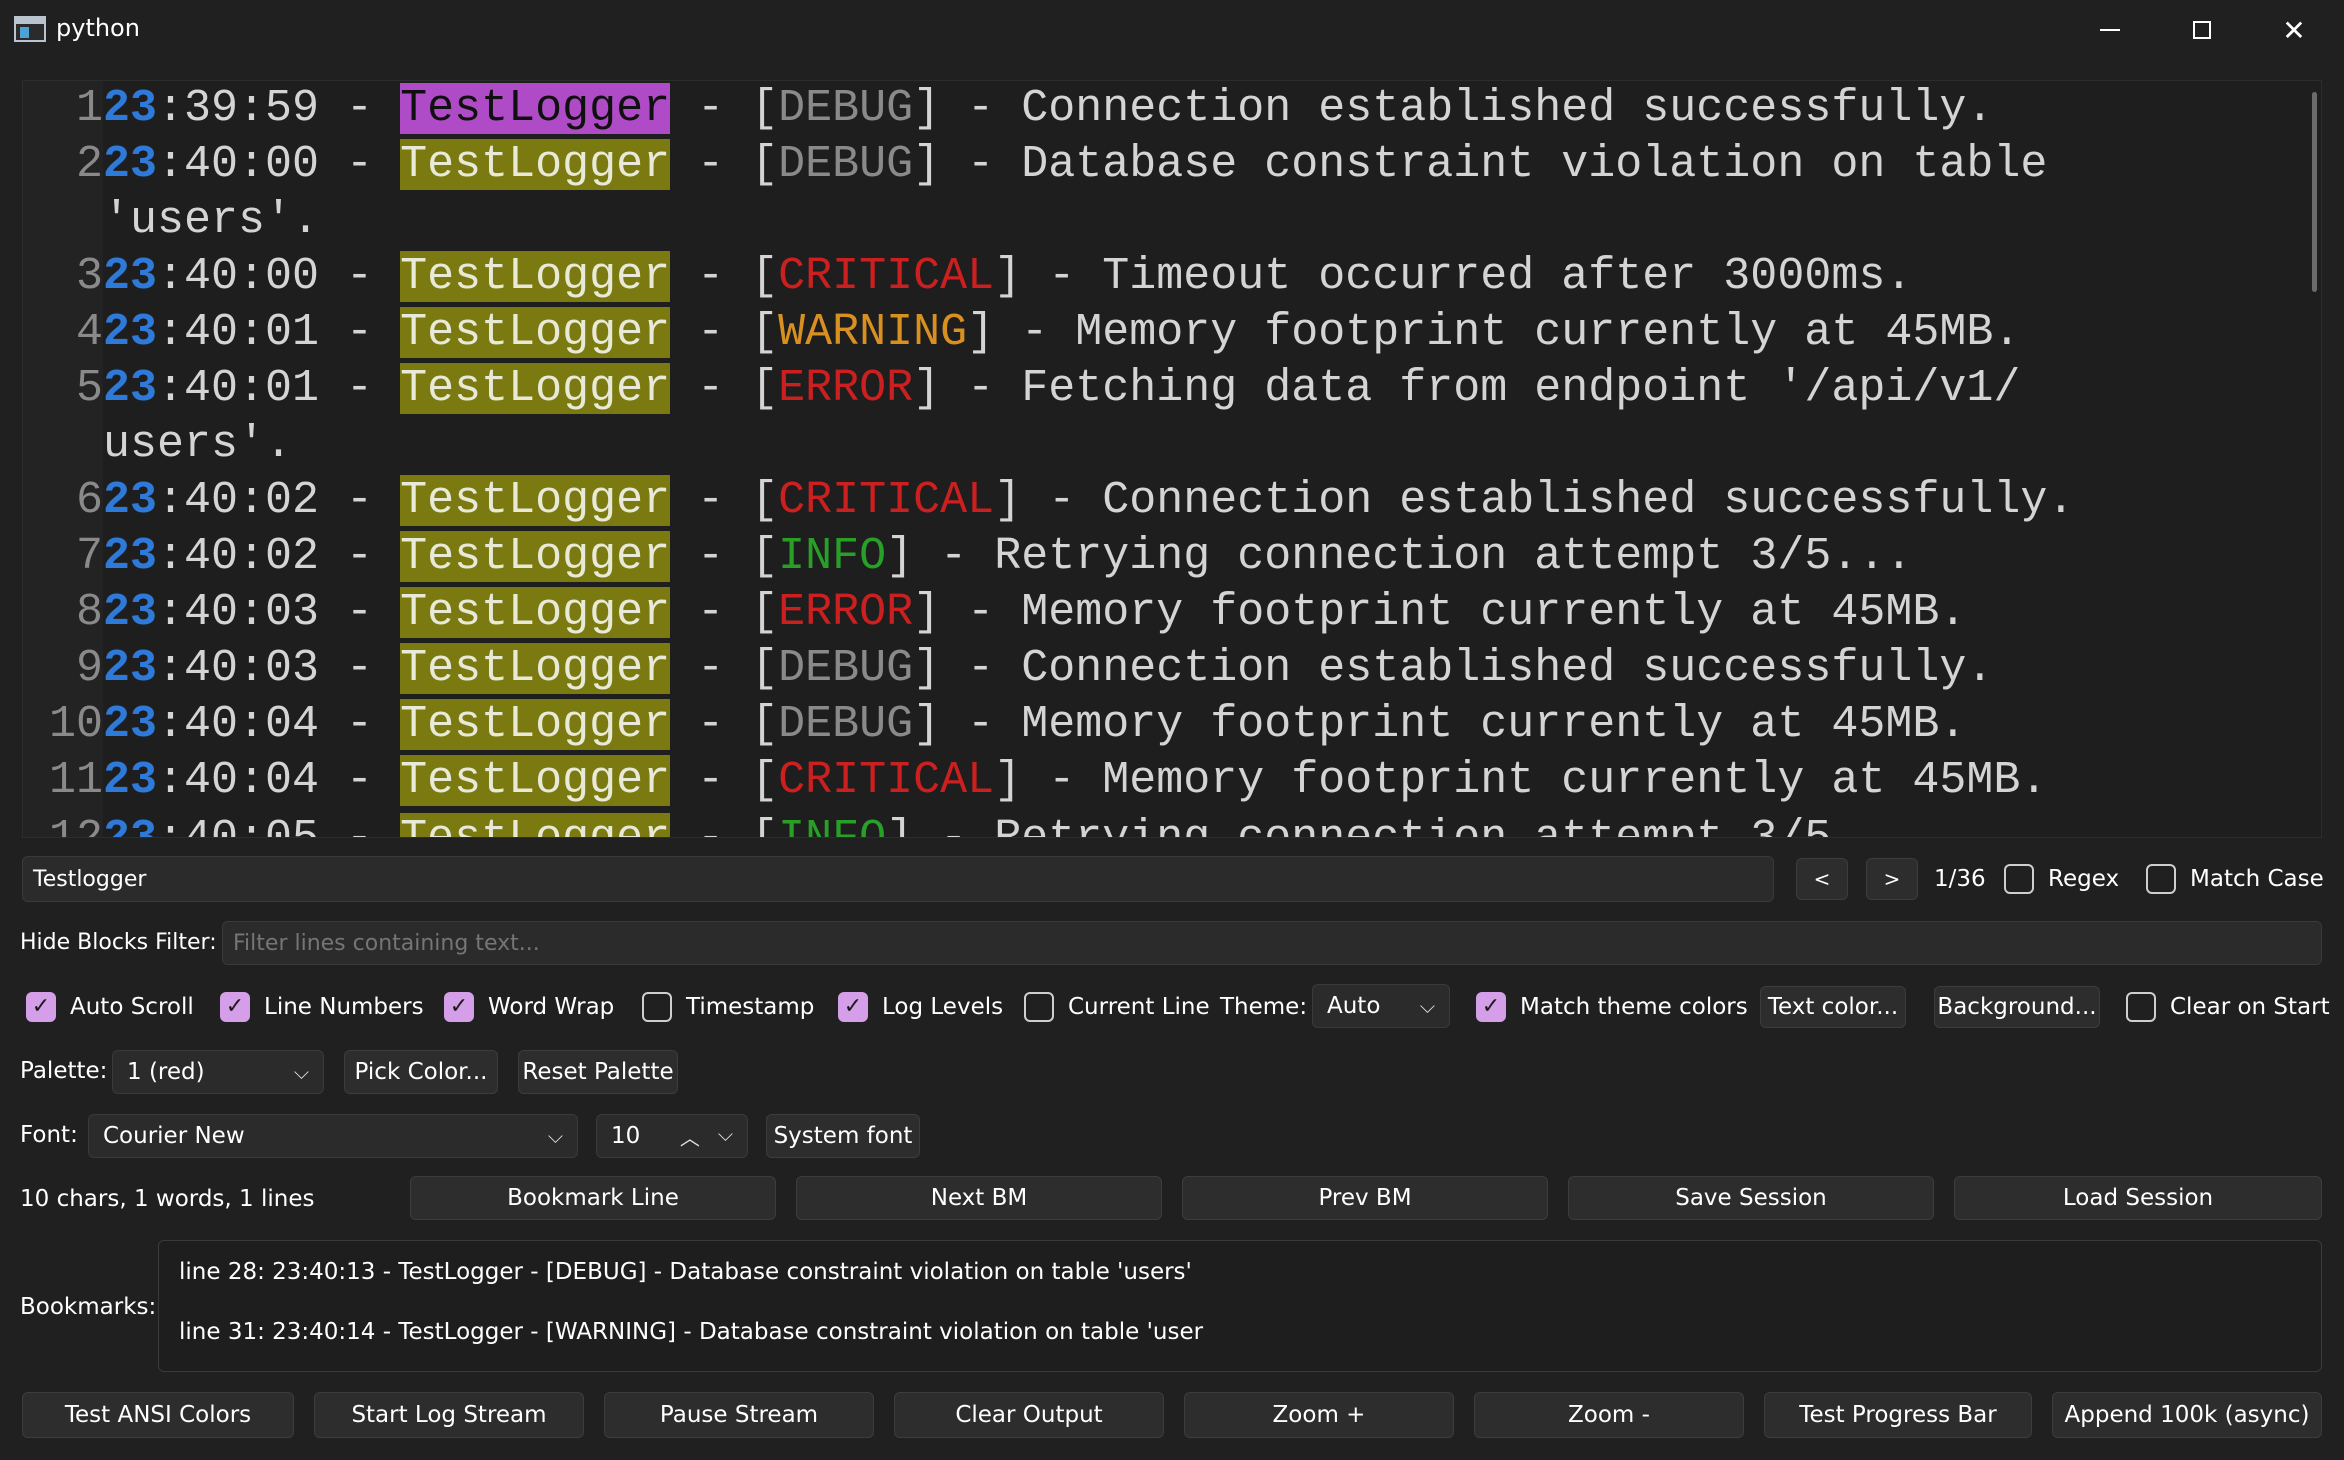 The height and width of the screenshot is (1460, 2344). Describe the element at coordinates (75, 780) in the screenshot. I see `line-number: 11` at that location.